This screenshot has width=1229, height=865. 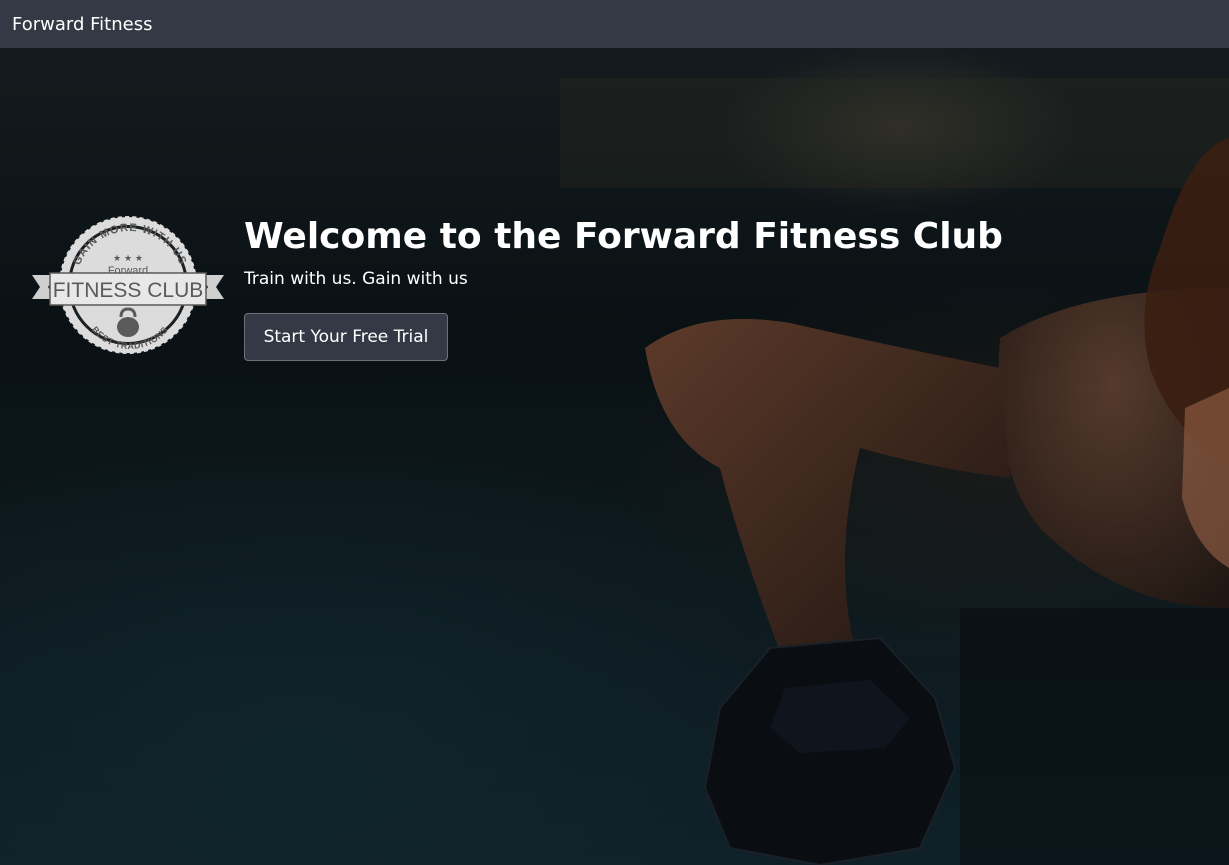 I want to click on brand-link: Forward Fitness, so click(x=82, y=24).